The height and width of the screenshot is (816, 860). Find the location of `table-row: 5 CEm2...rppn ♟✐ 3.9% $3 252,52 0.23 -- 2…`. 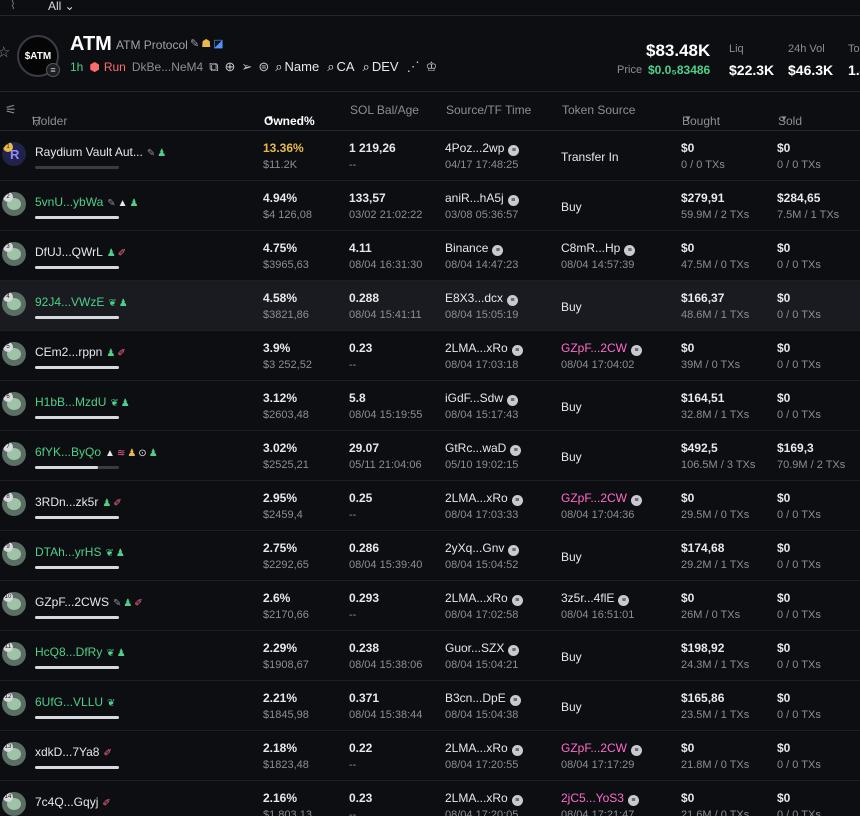

table-row: 5 CEm2...rppn ♟✐ 3.9% $3 252,52 0.23 -- 2… is located at coordinates (430, 356).